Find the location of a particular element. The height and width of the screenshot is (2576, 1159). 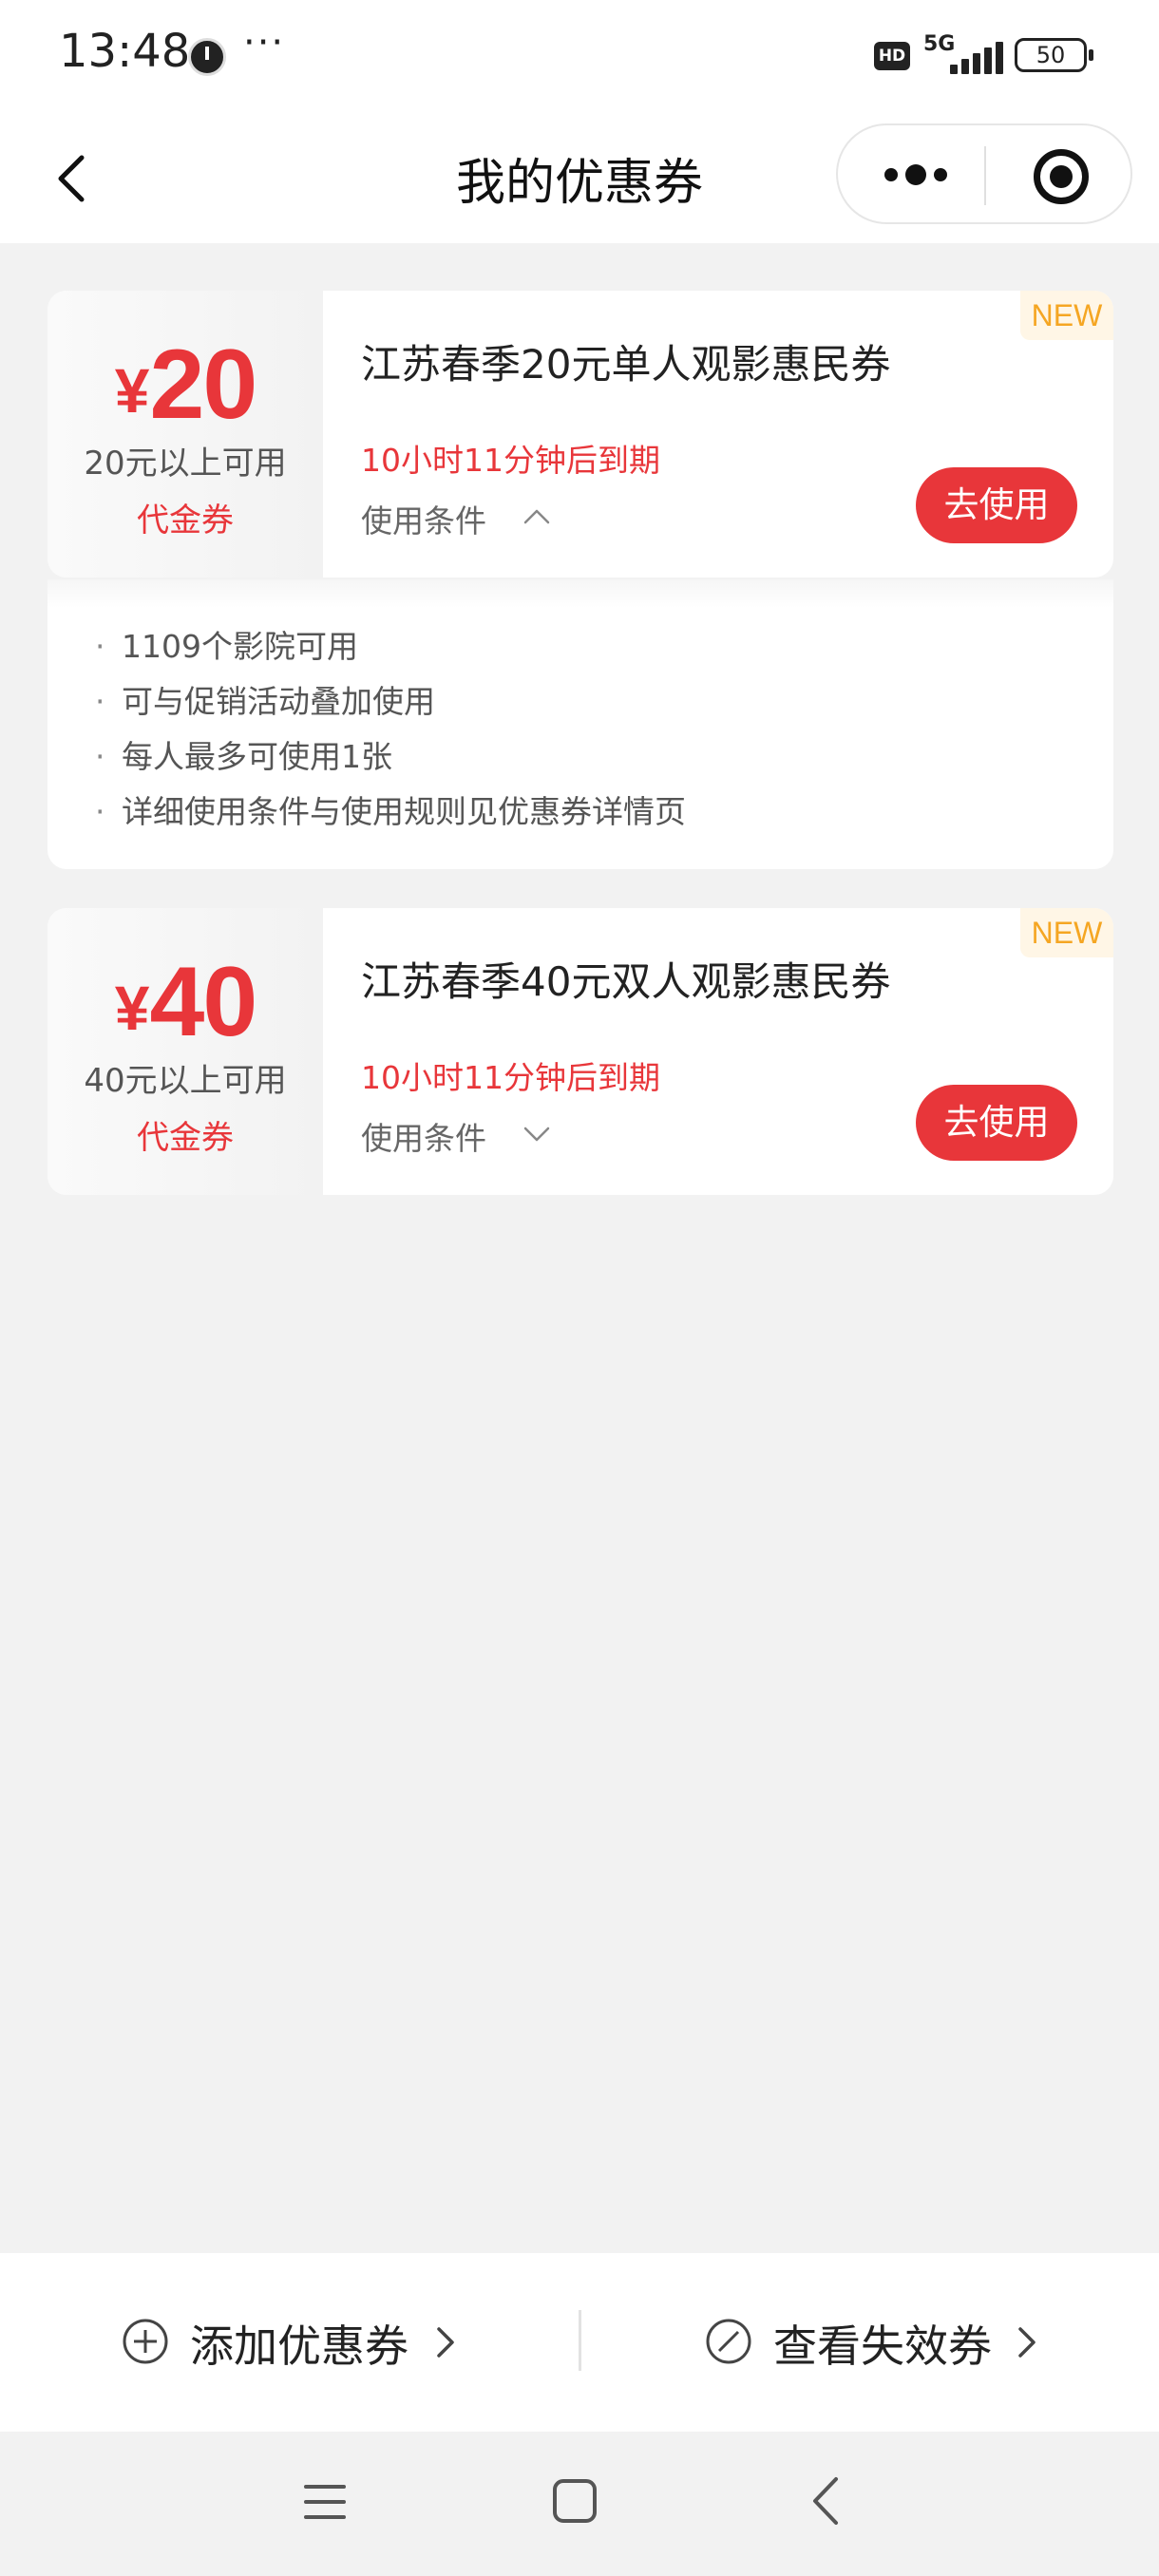

signal-icon is located at coordinates (976, 57).